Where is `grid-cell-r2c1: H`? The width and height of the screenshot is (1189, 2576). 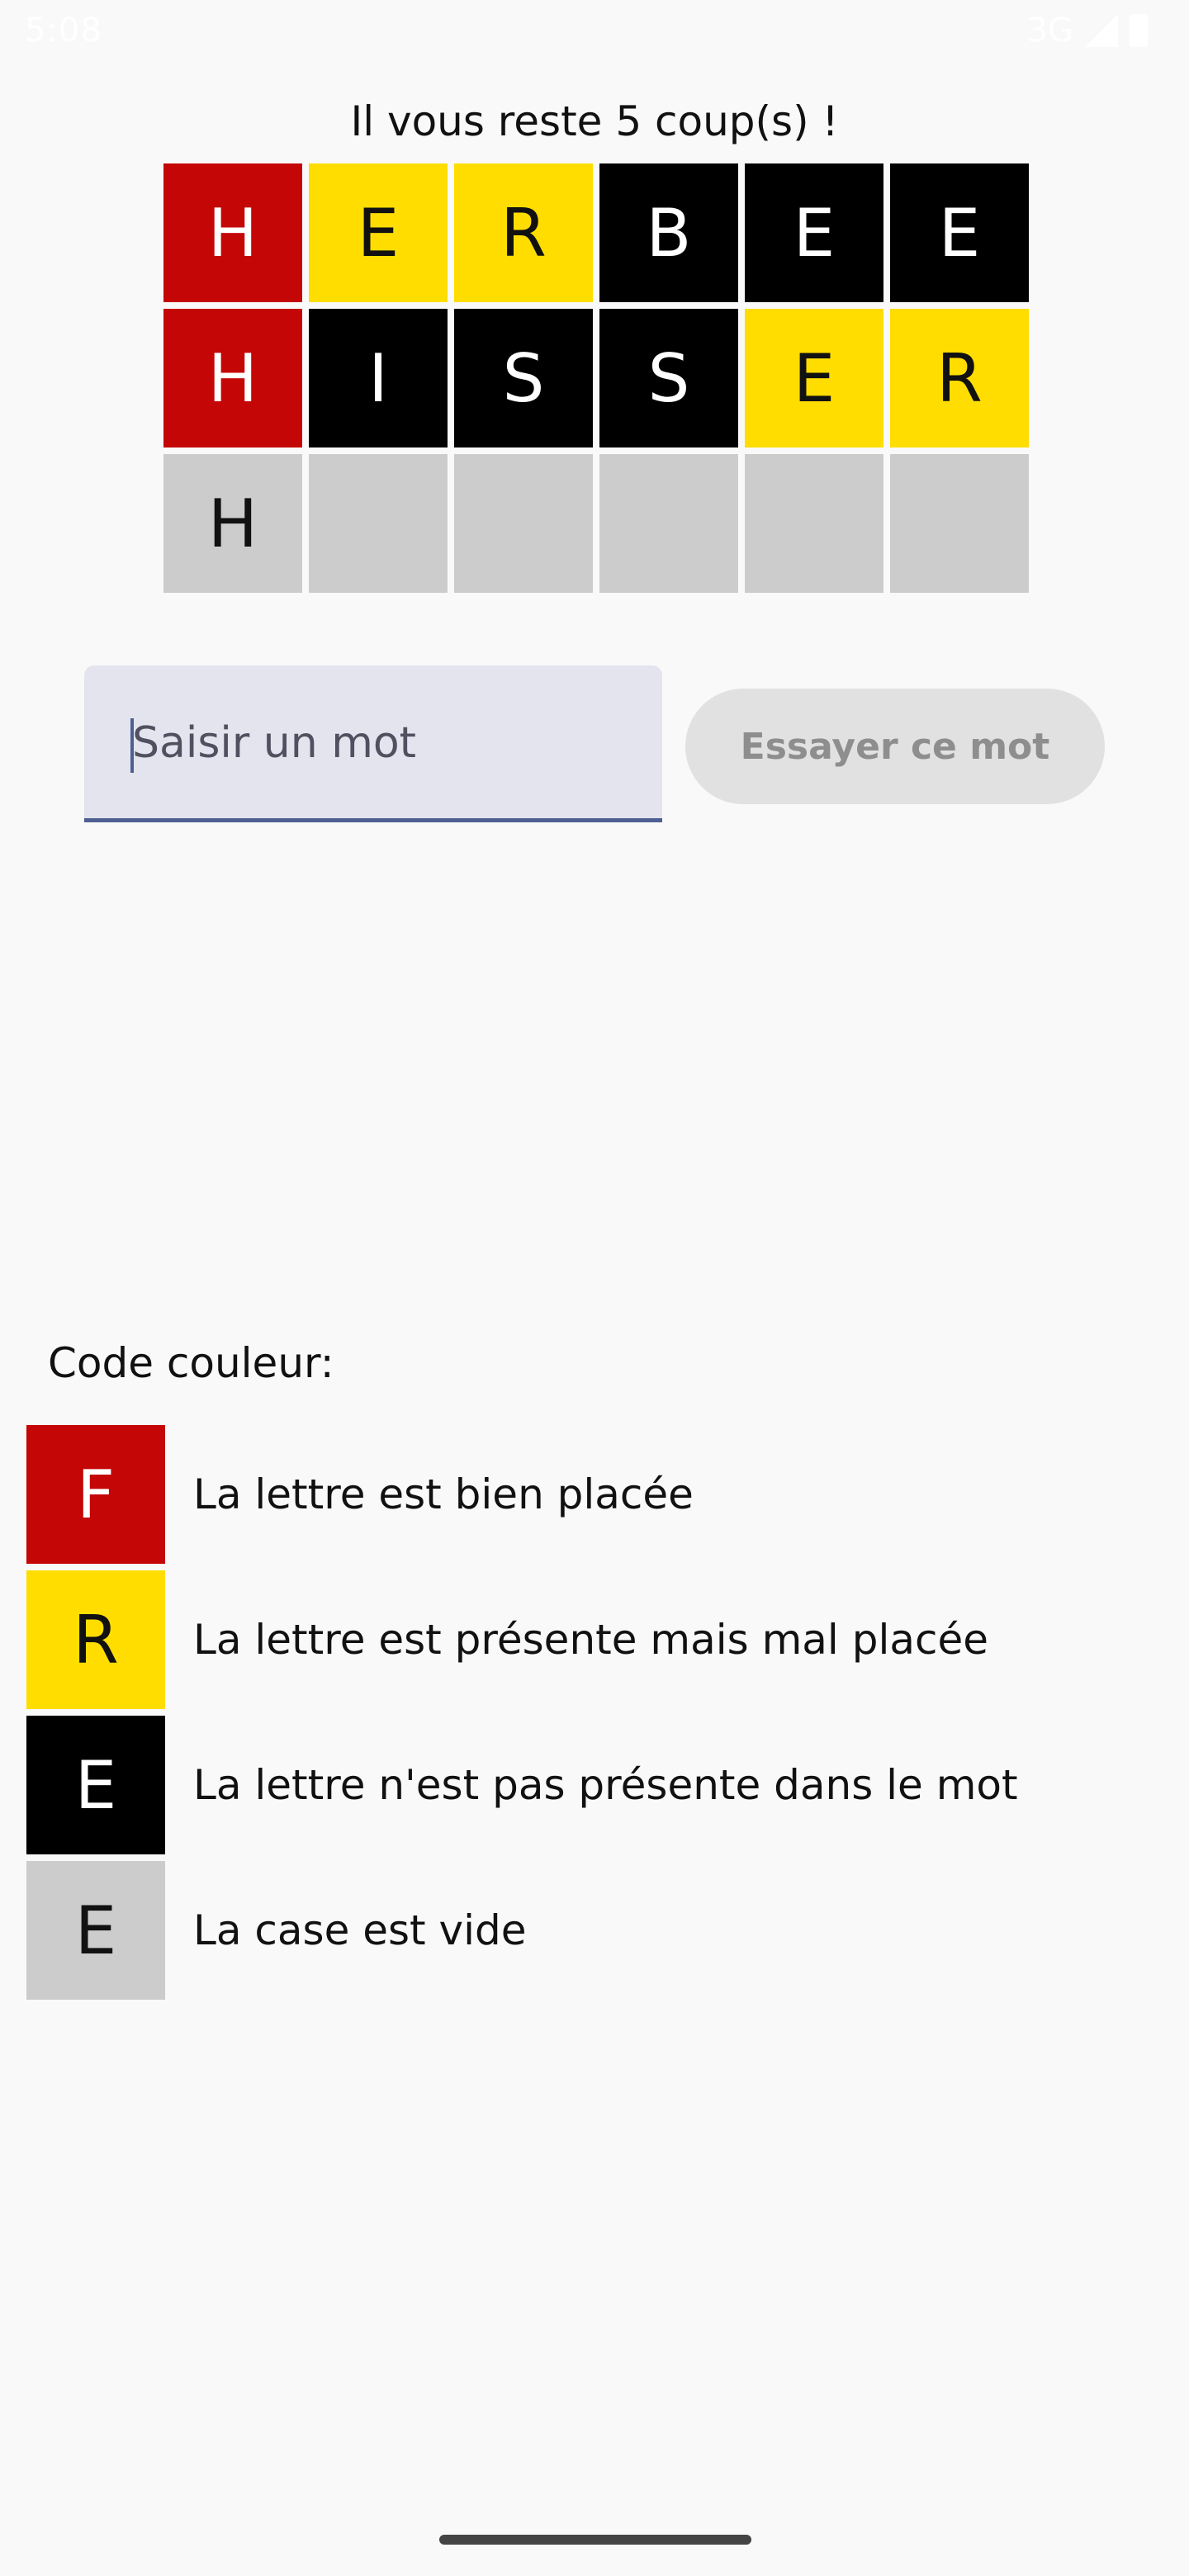 grid-cell-r2c1: H is located at coordinates (232, 378).